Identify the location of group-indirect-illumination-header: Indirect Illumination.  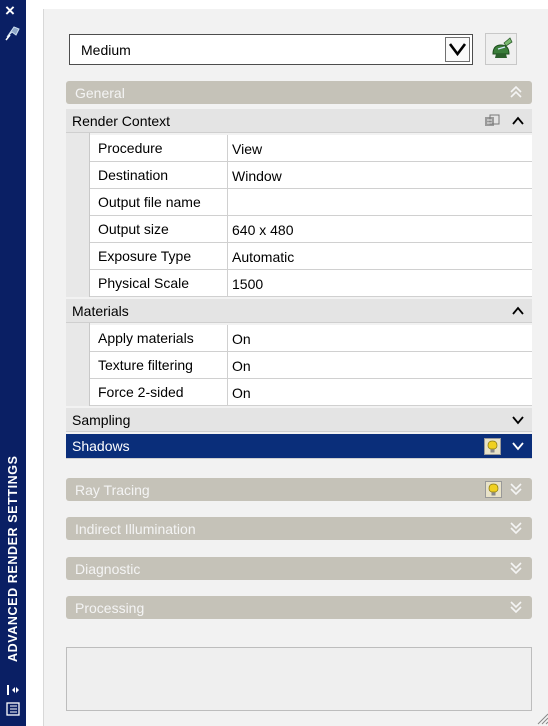
(299, 528).